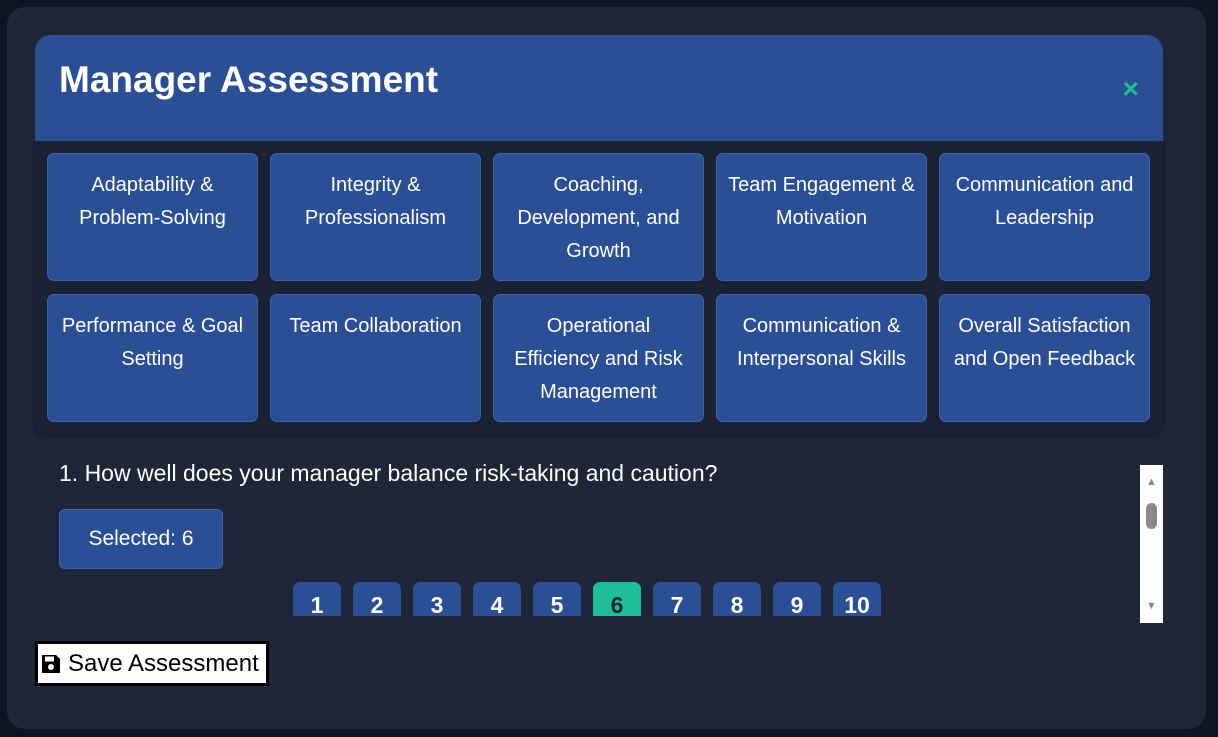  Describe the element at coordinates (497, 599) in the screenshot. I see `rating-button-4: 4` at that location.